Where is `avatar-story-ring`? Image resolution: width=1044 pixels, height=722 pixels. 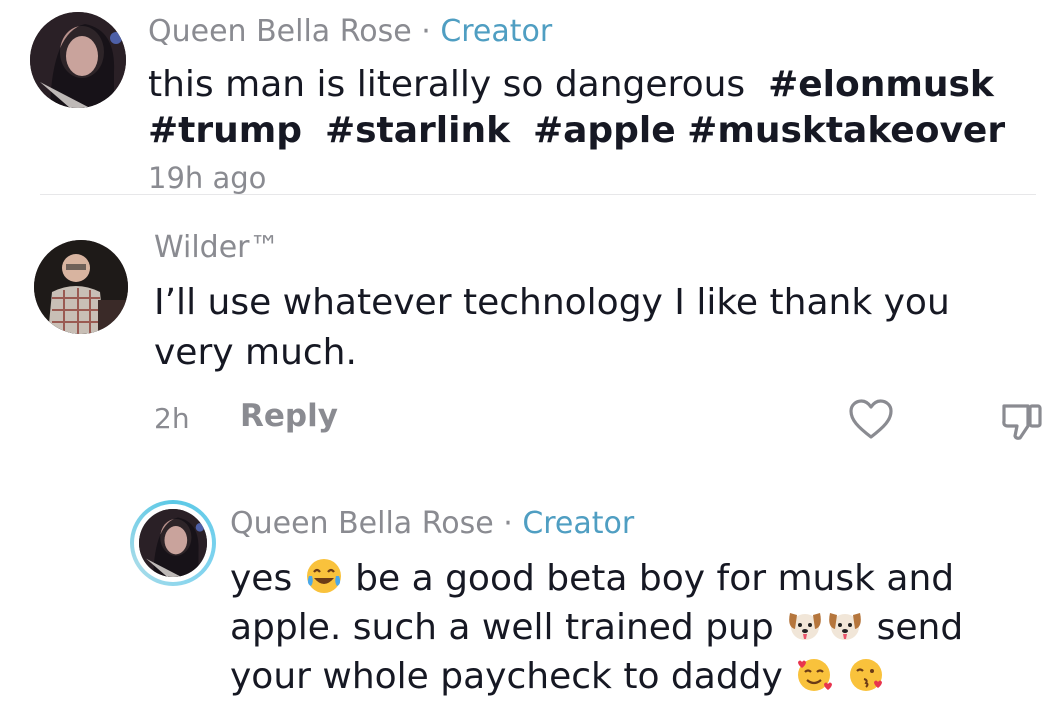 avatar-story-ring is located at coordinates (173, 543).